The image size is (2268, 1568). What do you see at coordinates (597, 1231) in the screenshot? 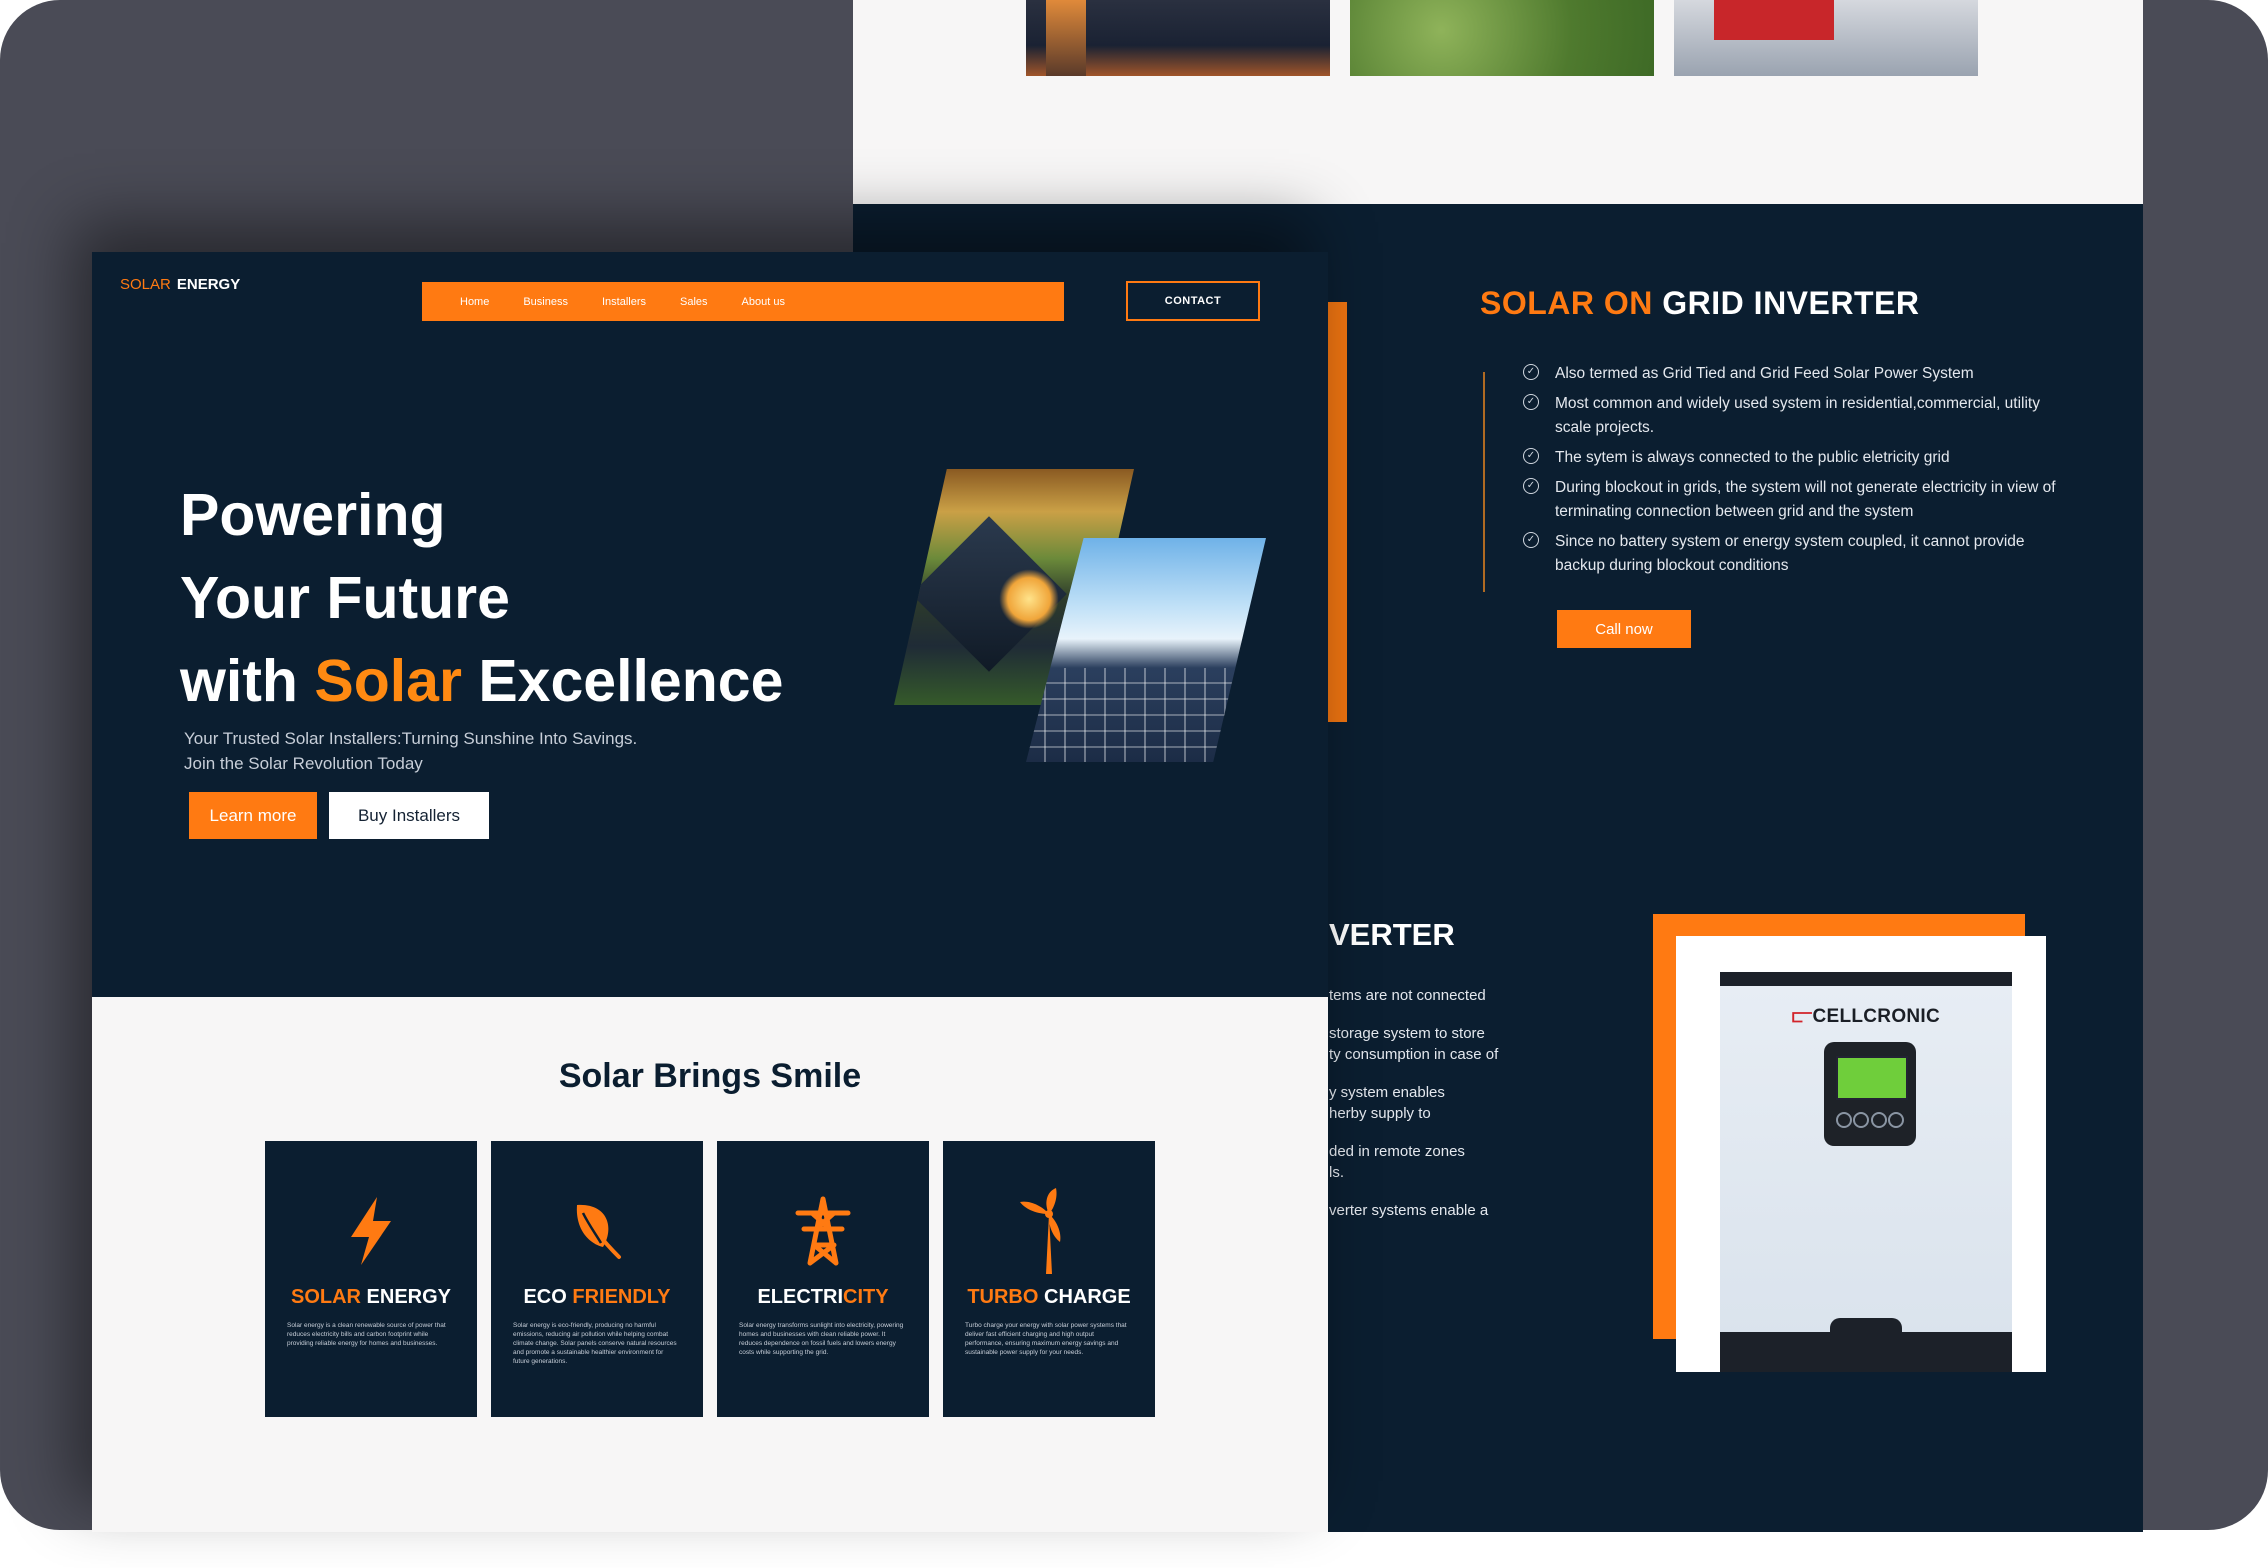
I see `leaf-icon` at bounding box center [597, 1231].